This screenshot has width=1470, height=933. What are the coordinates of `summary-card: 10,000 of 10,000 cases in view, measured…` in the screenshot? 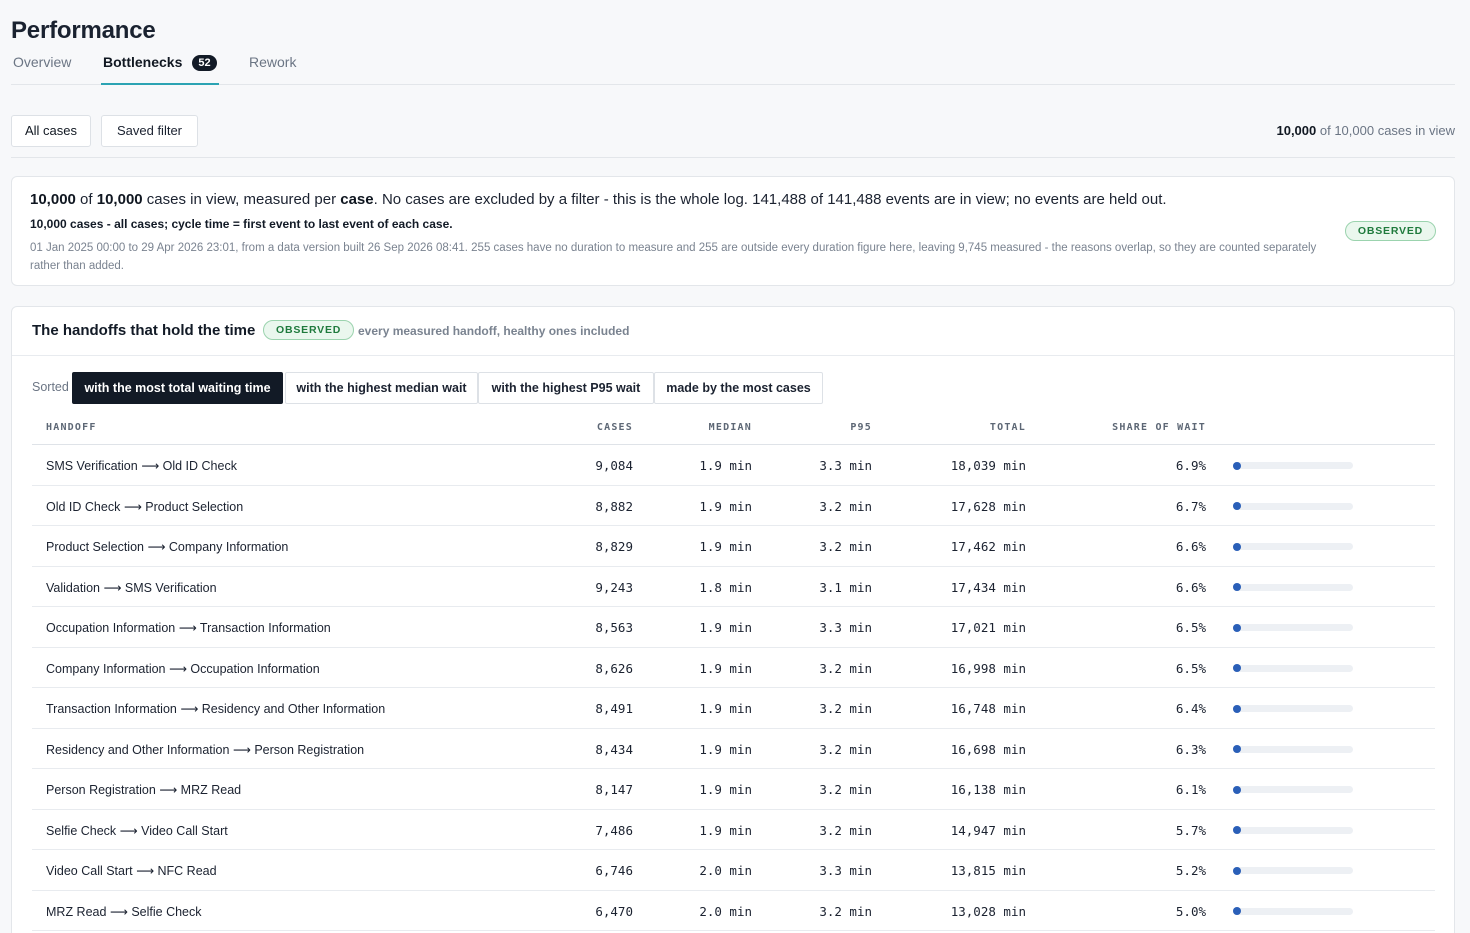 It's located at (733, 231).